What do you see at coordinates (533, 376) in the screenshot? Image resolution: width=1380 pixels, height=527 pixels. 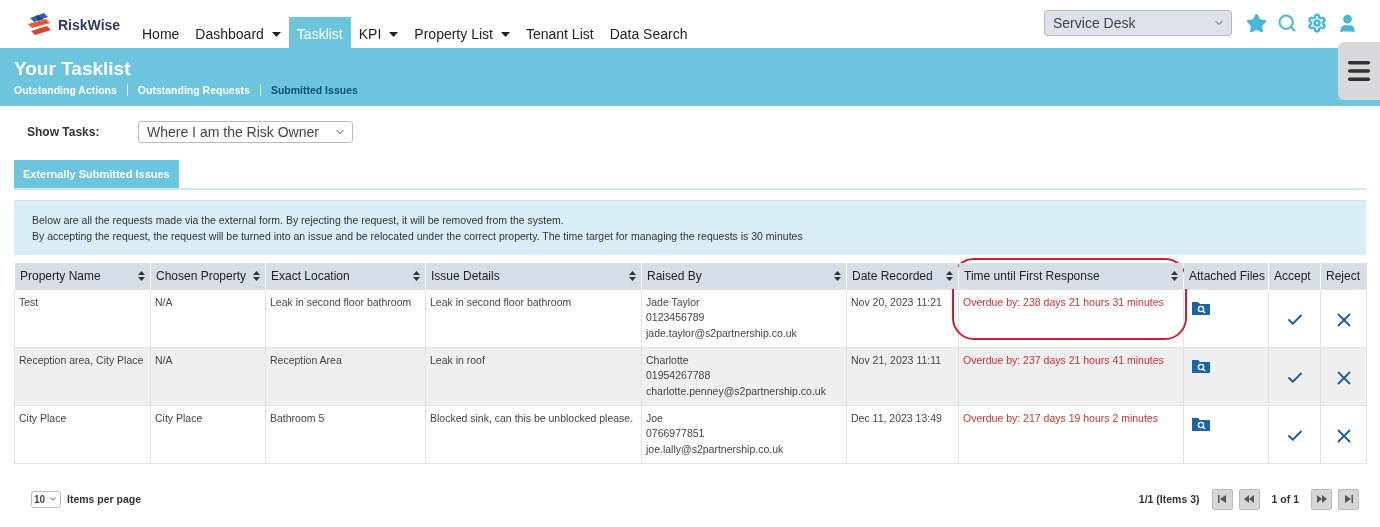 I see `table-cell: Leak in roof` at bounding box center [533, 376].